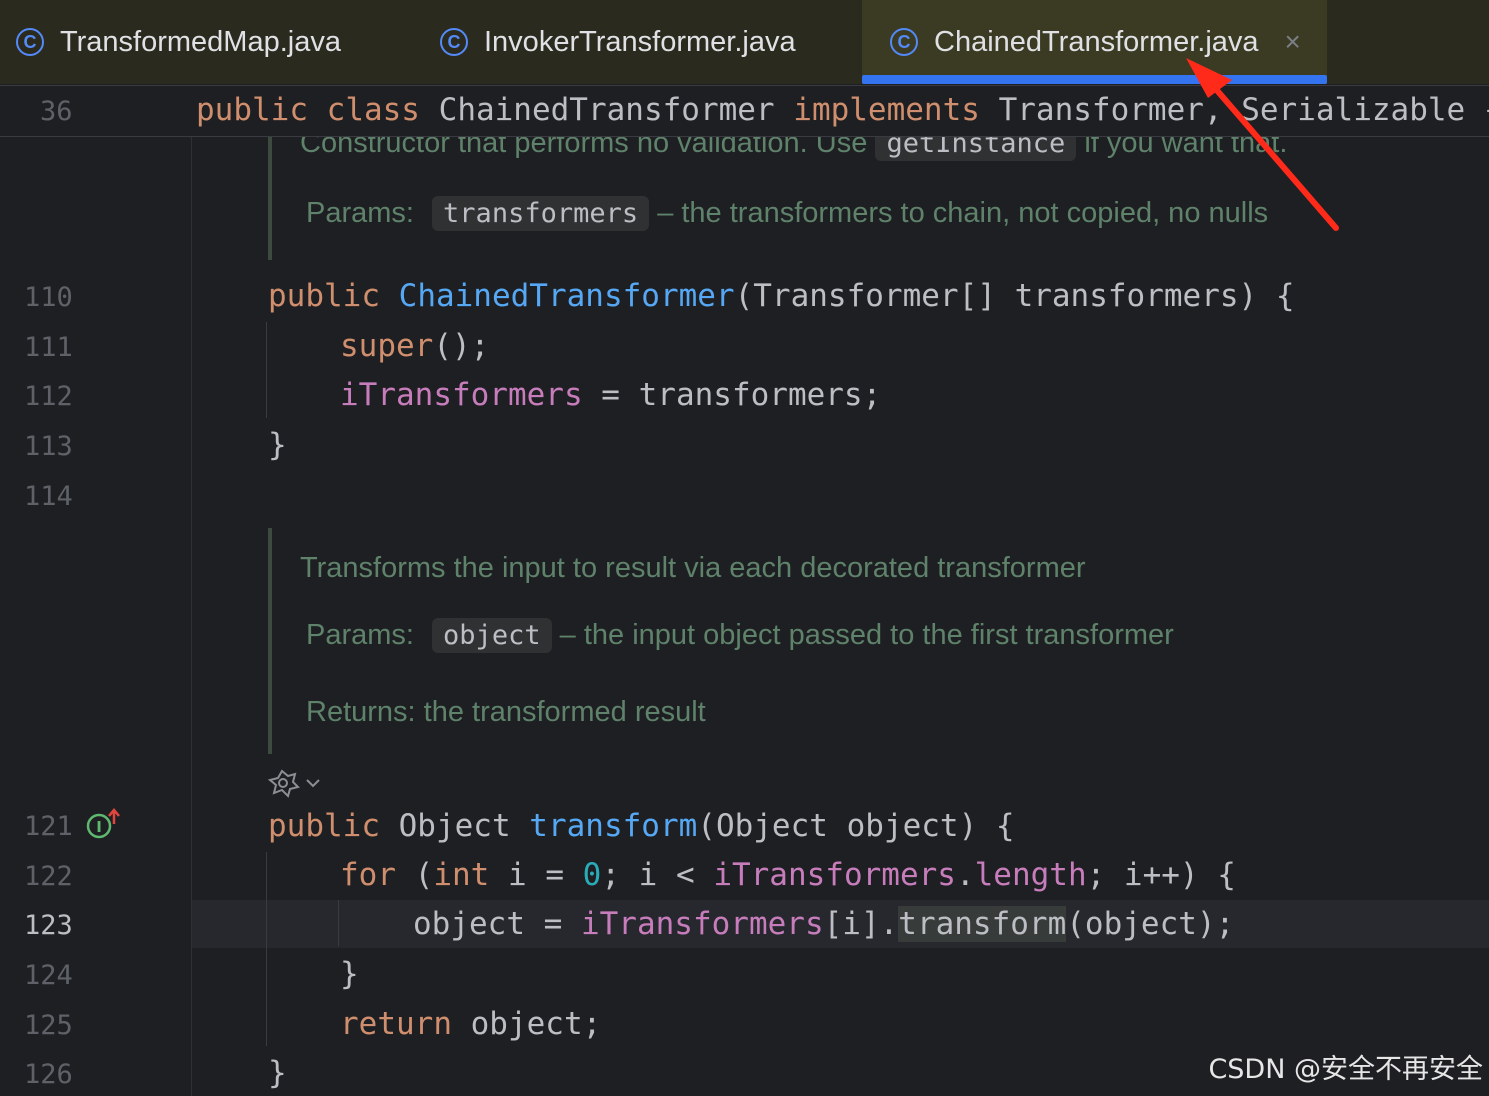 The image size is (1489, 1096). I want to click on annotation-arrow, so click(1262, 144).